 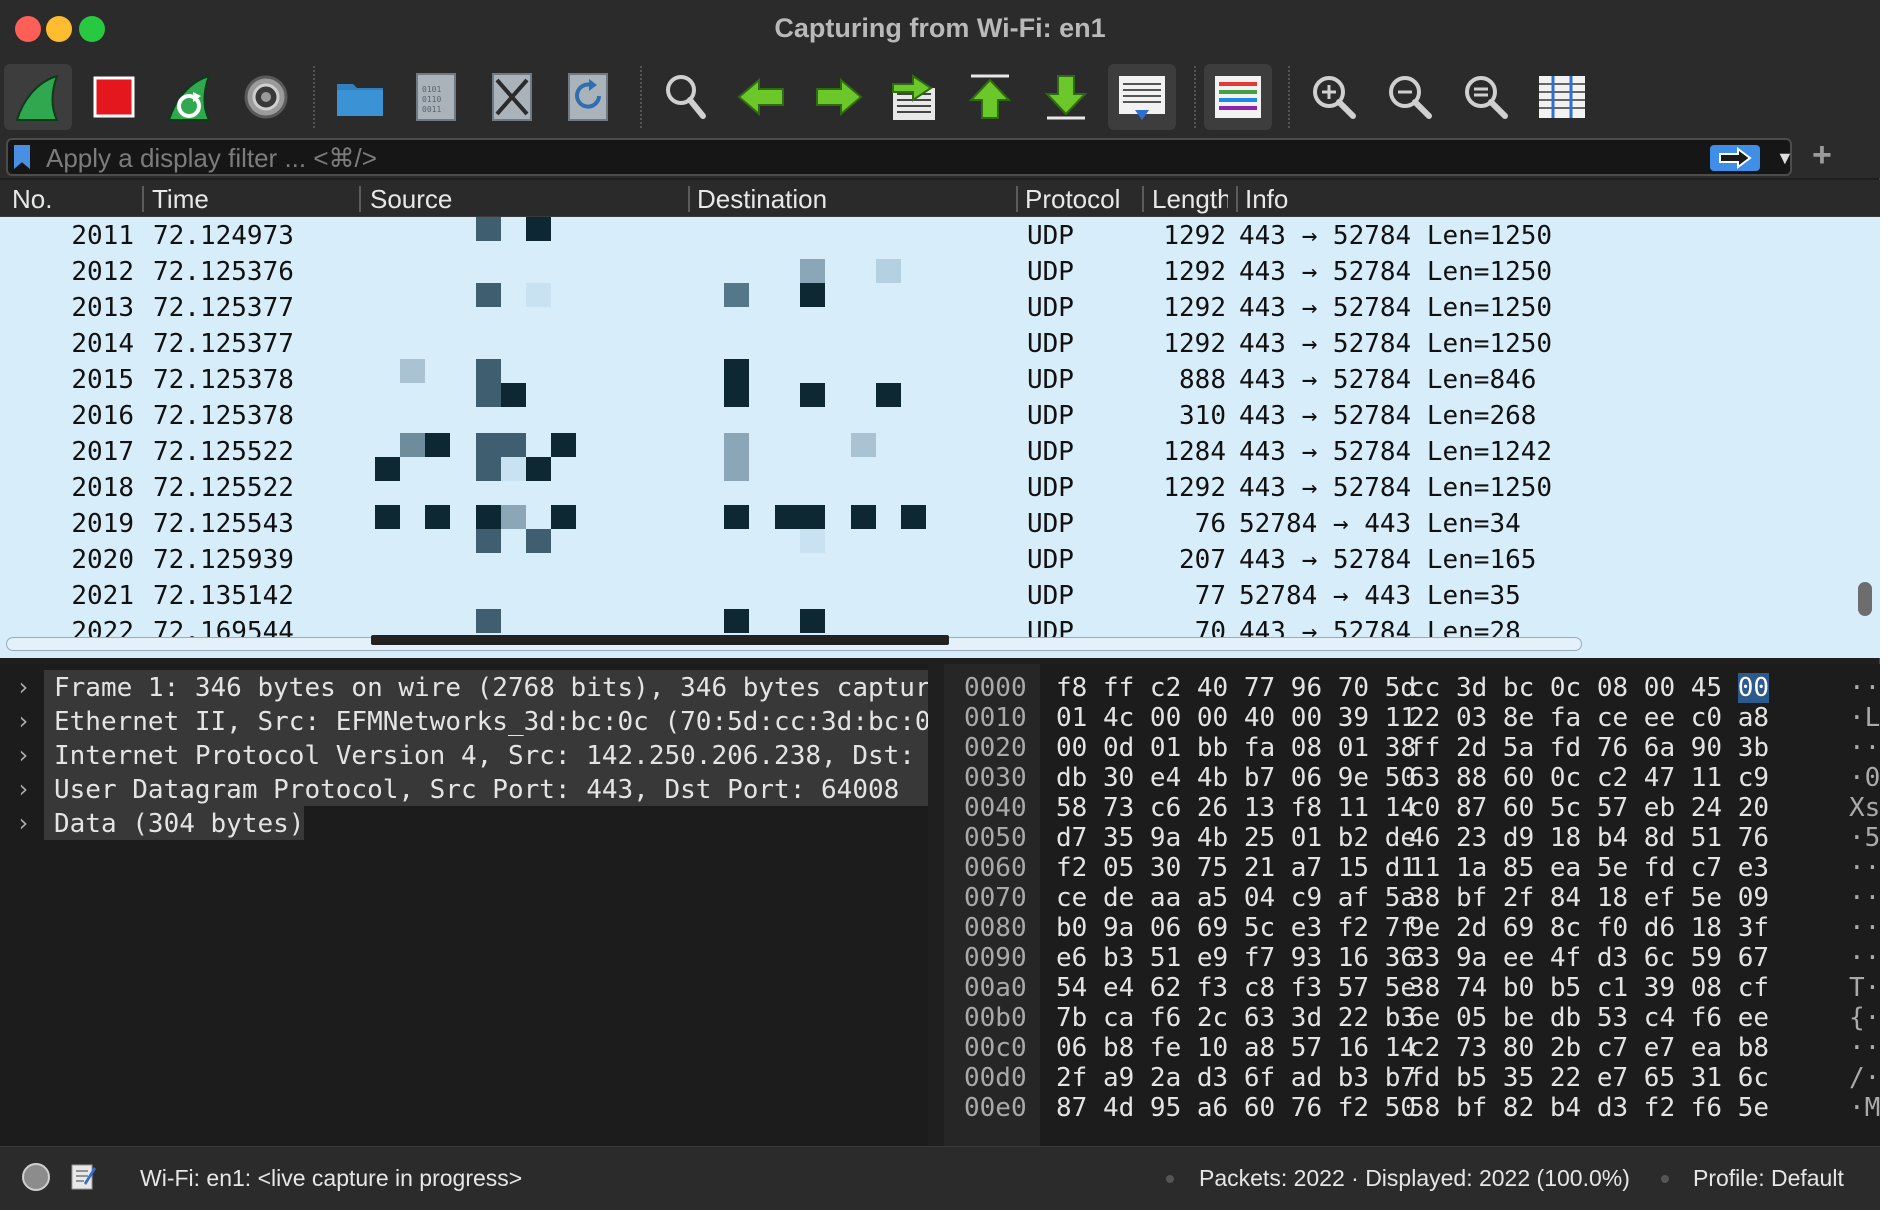 I want to click on add-filter-button: +, so click(x=1822, y=155).